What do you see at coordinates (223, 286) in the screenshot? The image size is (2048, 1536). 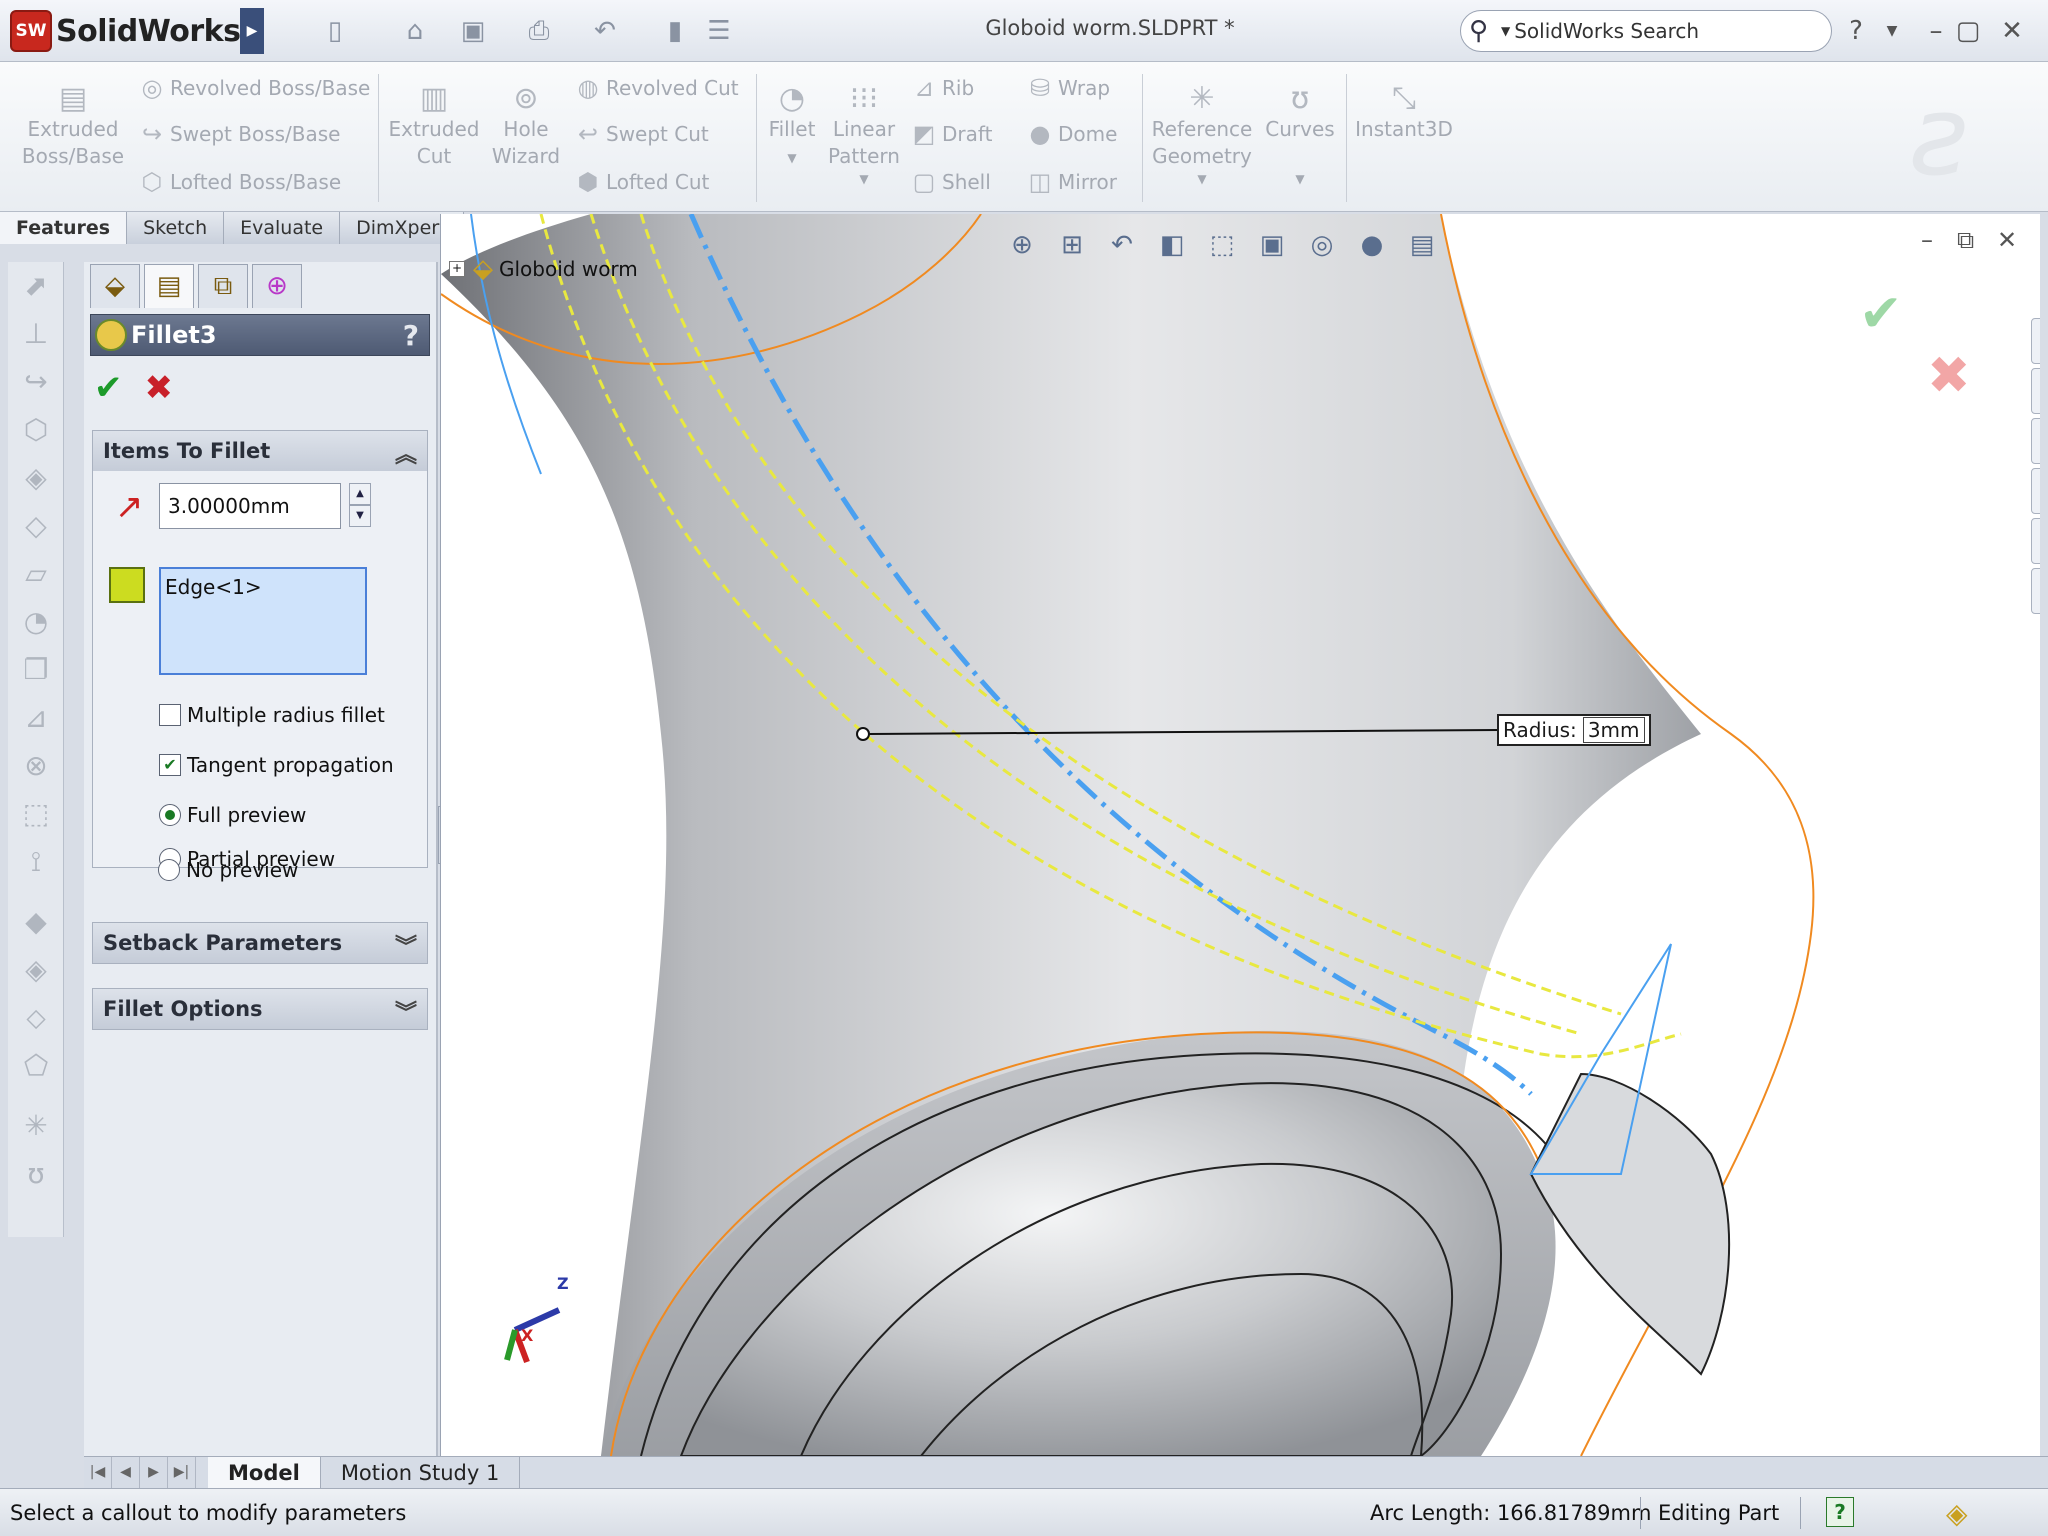 I see `configuration-manager-tab-icon: ⧉` at bounding box center [223, 286].